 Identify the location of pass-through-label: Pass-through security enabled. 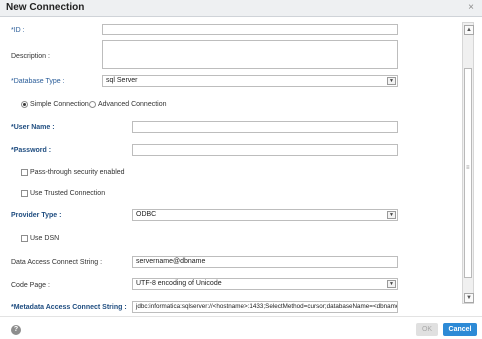
(77, 172).